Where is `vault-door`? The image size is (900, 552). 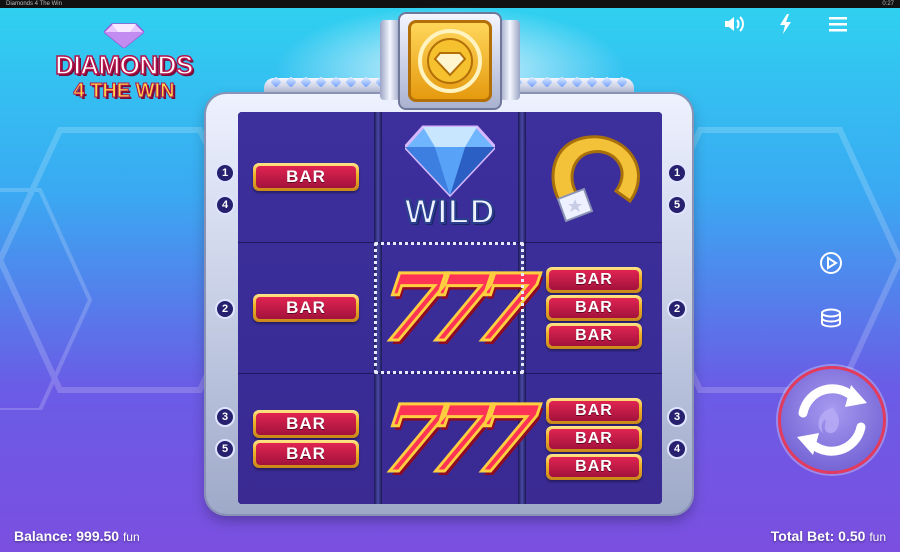
vault-door is located at coordinates (450, 61).